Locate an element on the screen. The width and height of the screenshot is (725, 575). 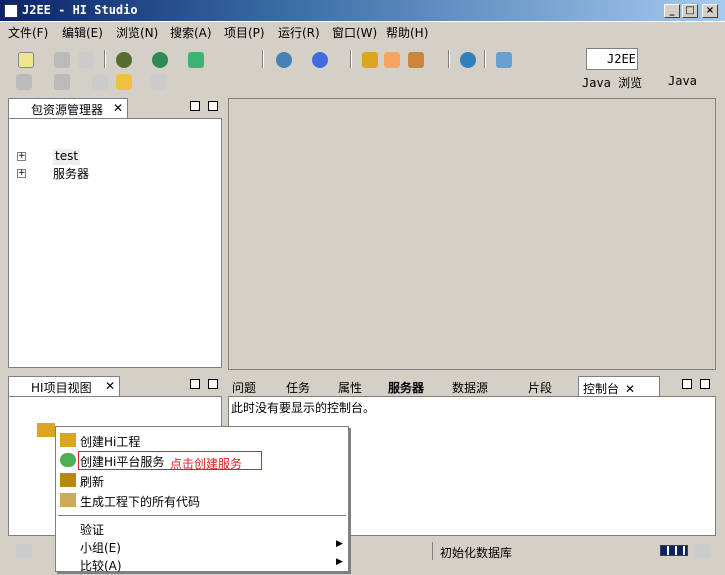
tab-console: 控制台 ✕ is located at coordinates (619, 386).